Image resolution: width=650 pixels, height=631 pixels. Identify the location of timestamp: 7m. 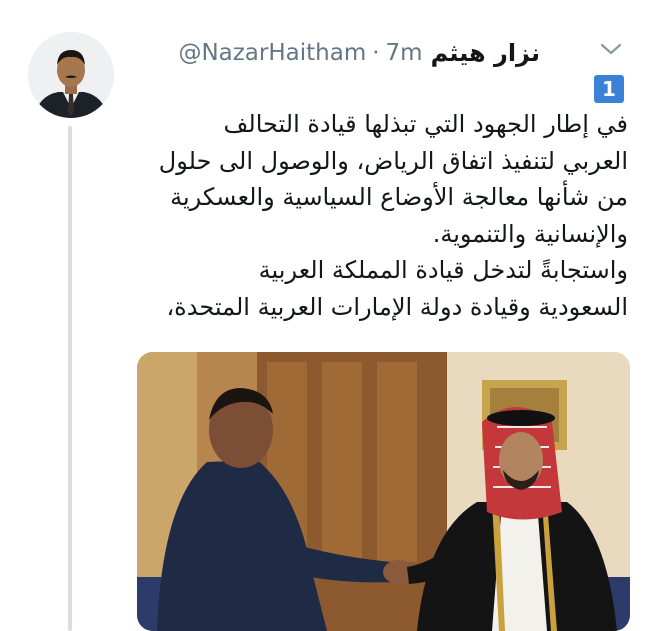
(404, 53).